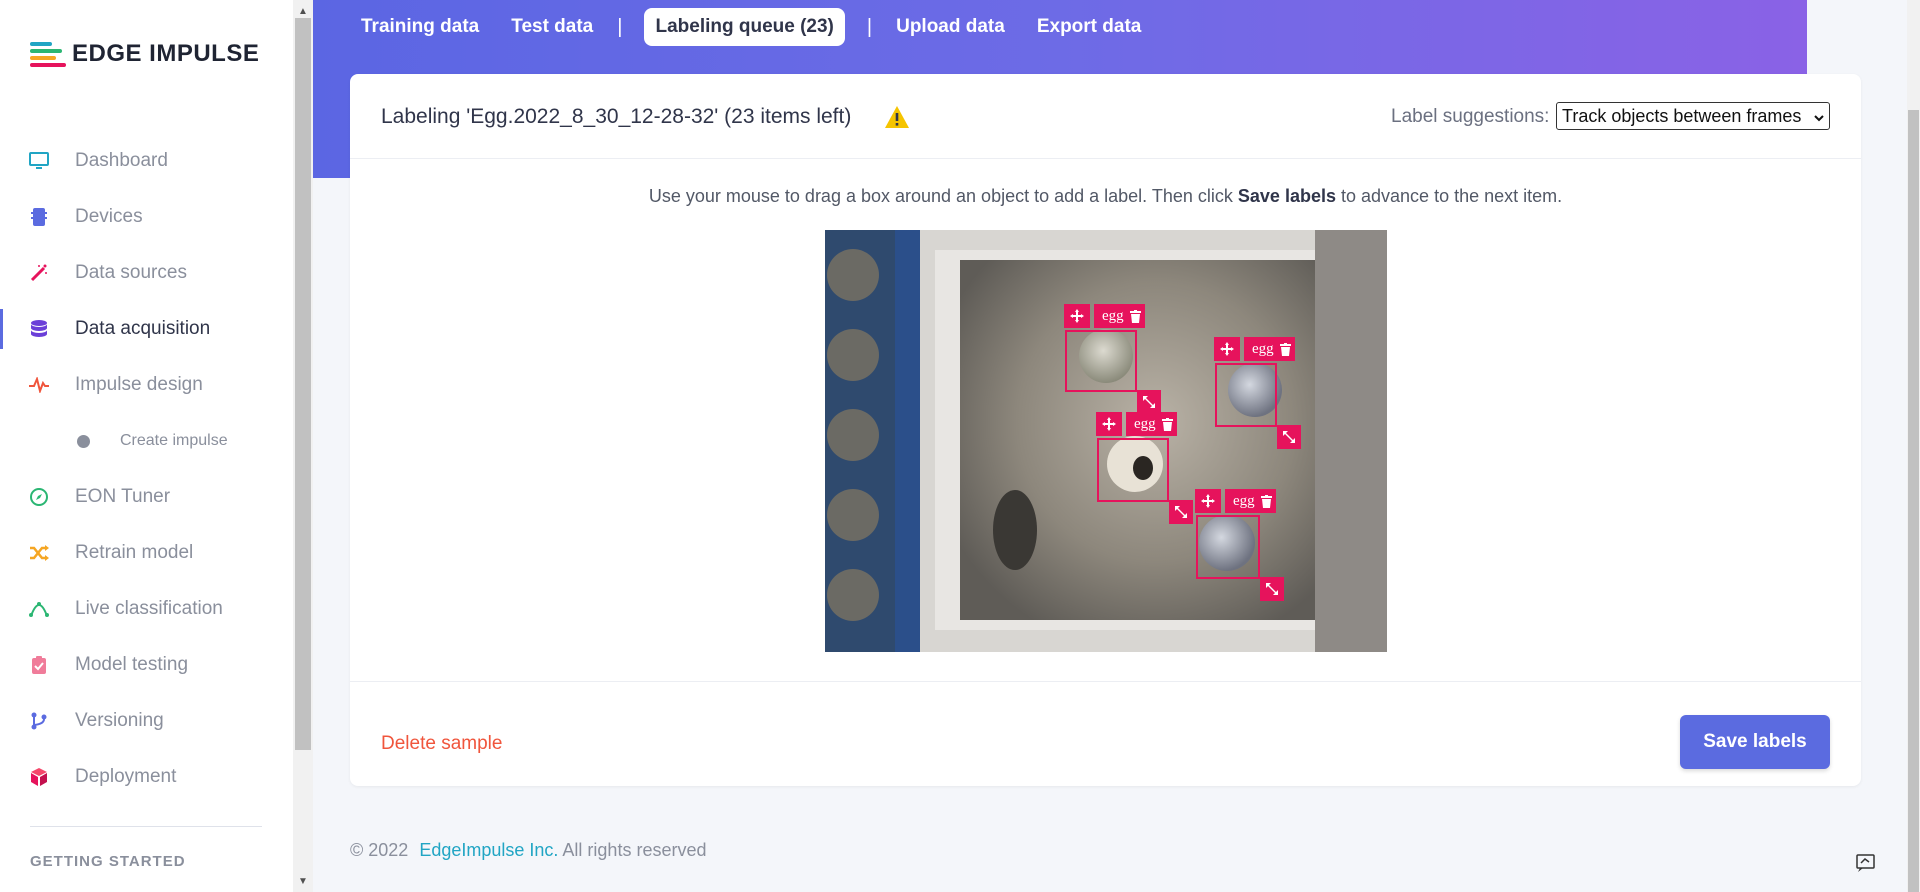  I want to click on monitor-icon, so click(39, 161).